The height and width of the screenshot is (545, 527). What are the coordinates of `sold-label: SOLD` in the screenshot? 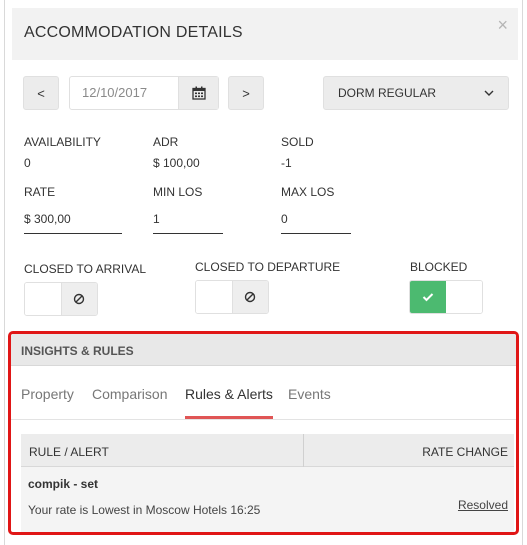 It's located at (297, 142).